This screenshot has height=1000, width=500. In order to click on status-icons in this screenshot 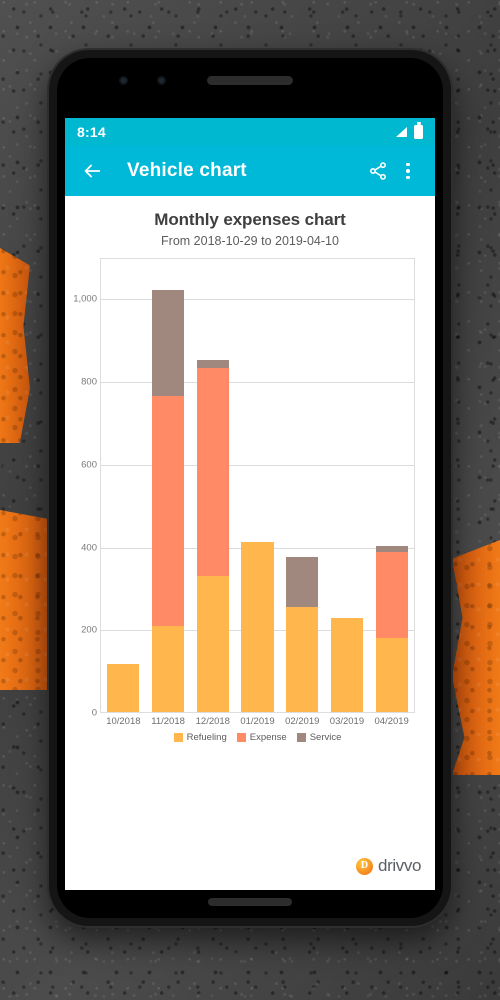, I will do `click(408, 130)`.